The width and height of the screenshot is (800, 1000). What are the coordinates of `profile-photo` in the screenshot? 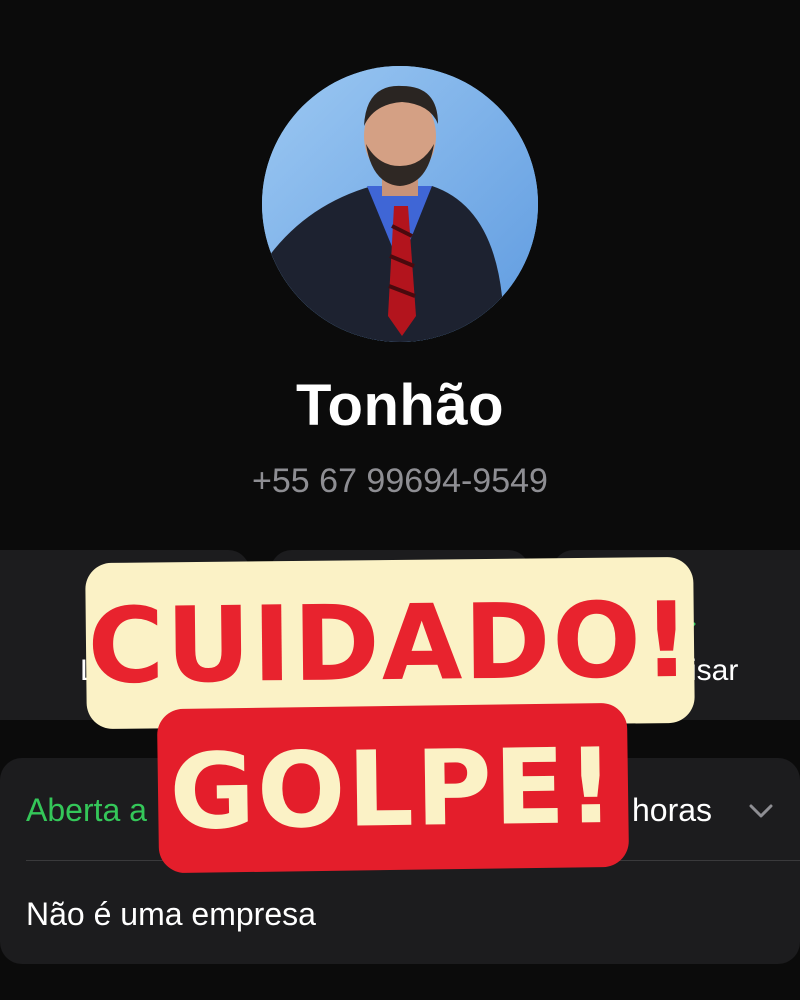 It's located at (400, 204).